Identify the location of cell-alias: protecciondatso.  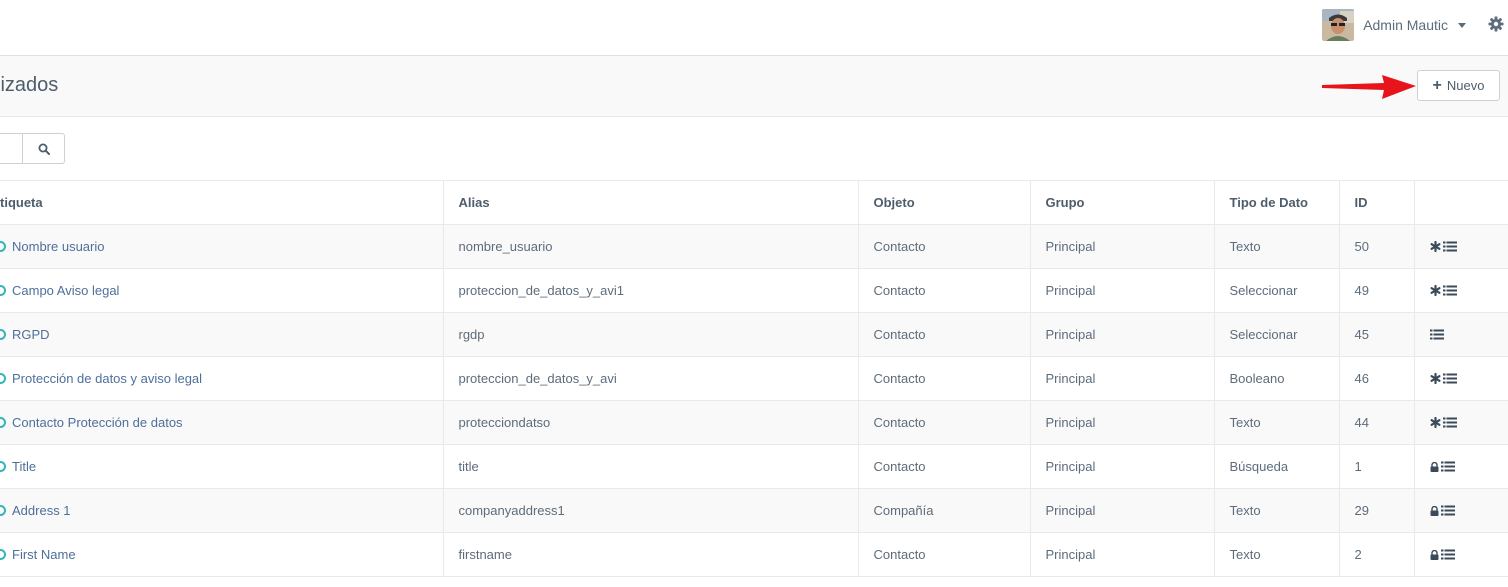
(651, 422).